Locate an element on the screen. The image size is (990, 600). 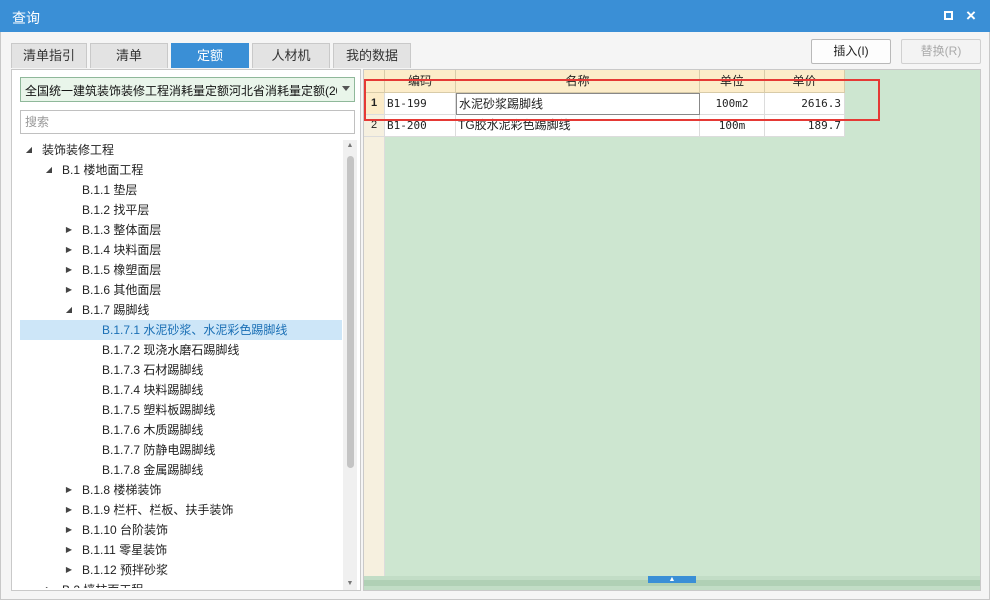
window-title: 查询 is located at coordinates (26, 18).